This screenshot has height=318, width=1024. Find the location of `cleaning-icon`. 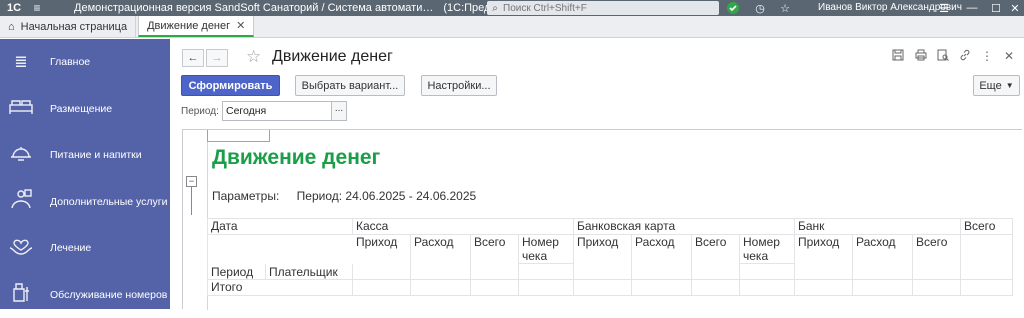

cleaning-icon is located at coordinates (21, 295).